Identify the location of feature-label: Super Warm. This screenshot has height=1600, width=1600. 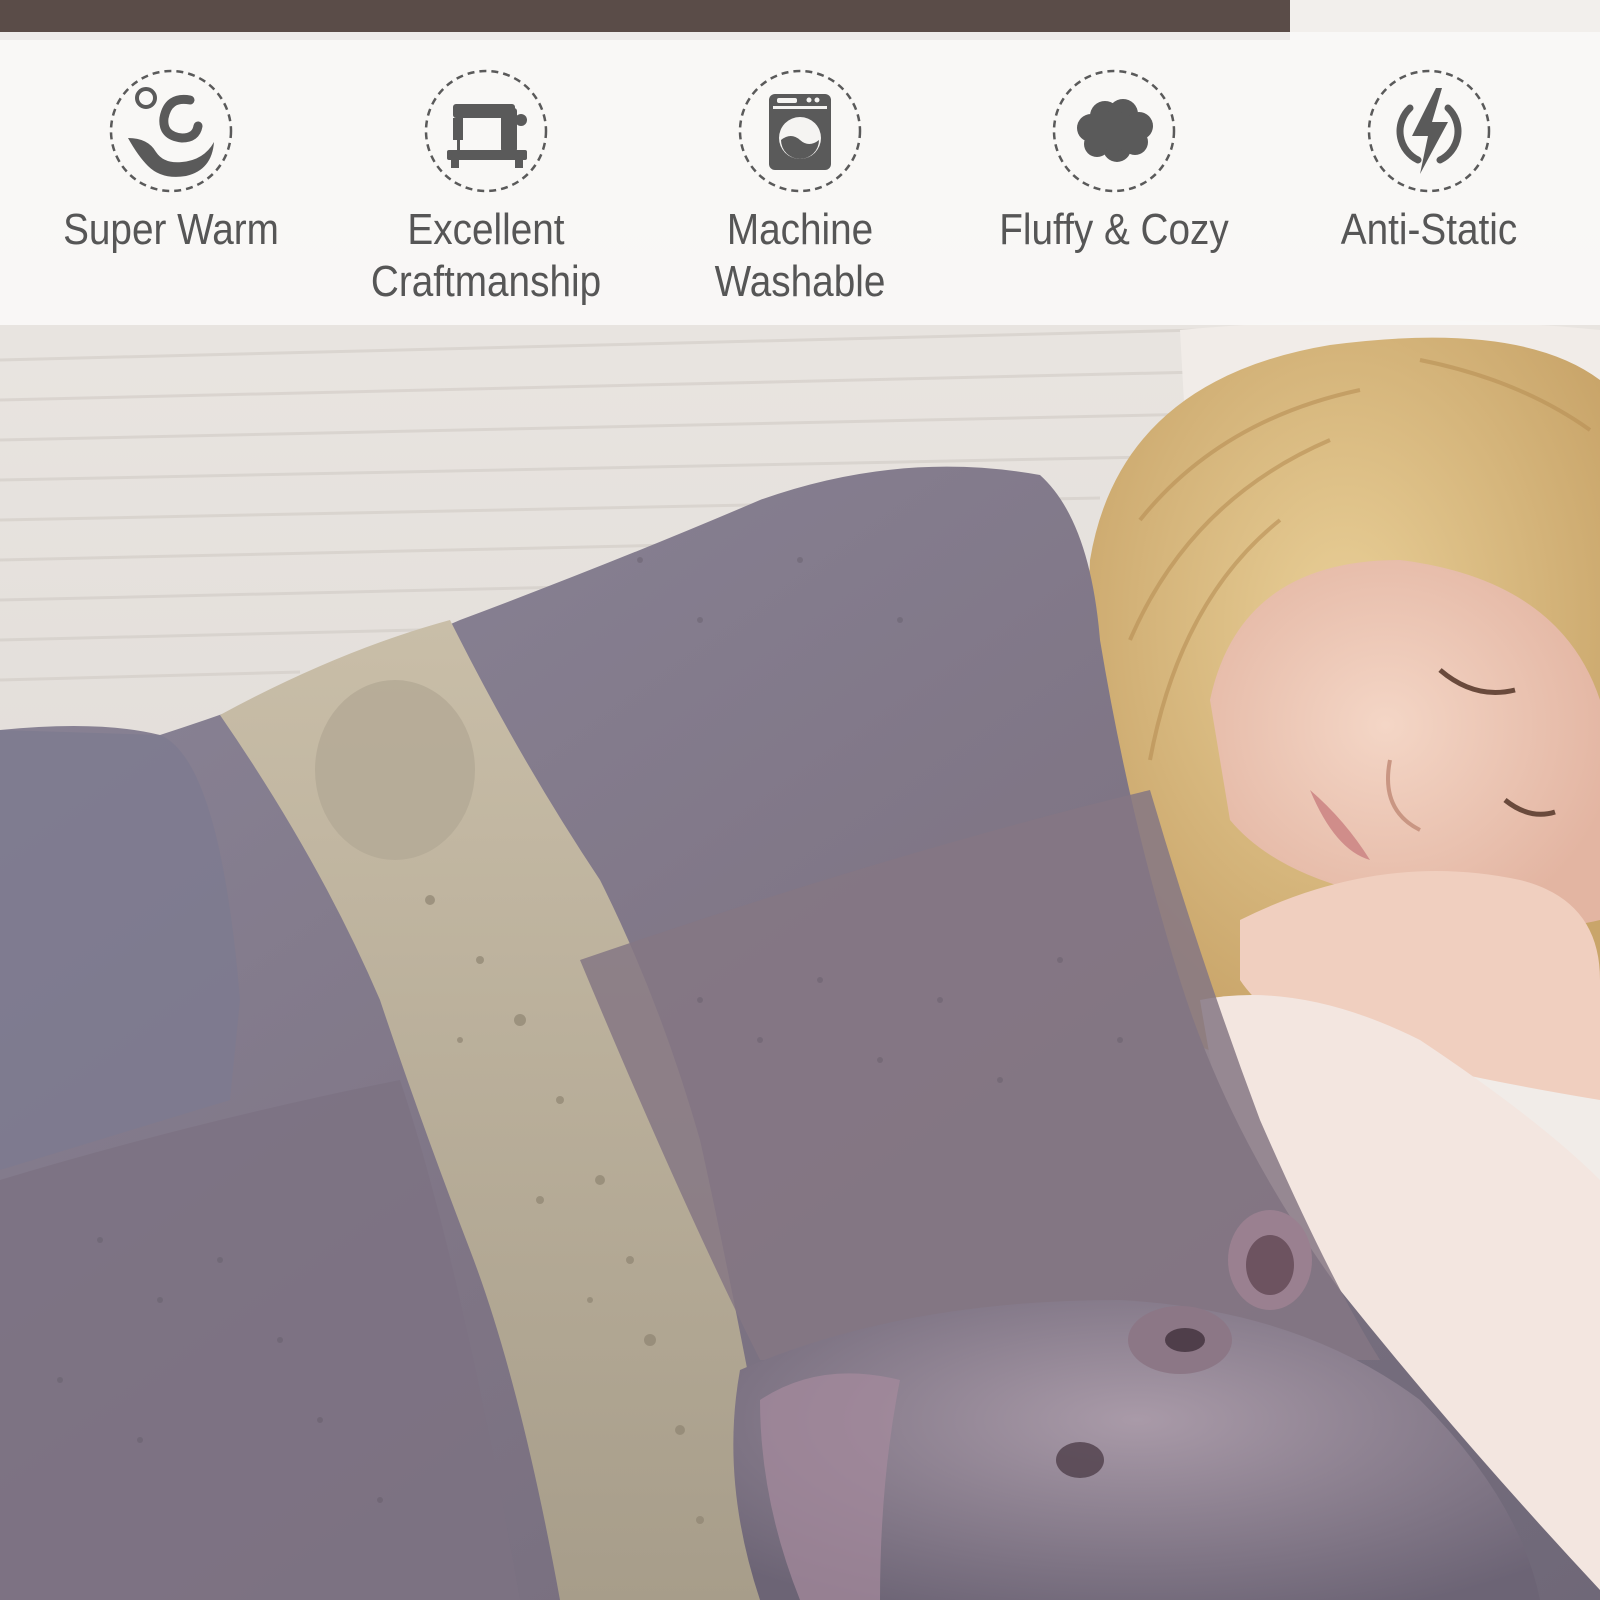
(171, 229).